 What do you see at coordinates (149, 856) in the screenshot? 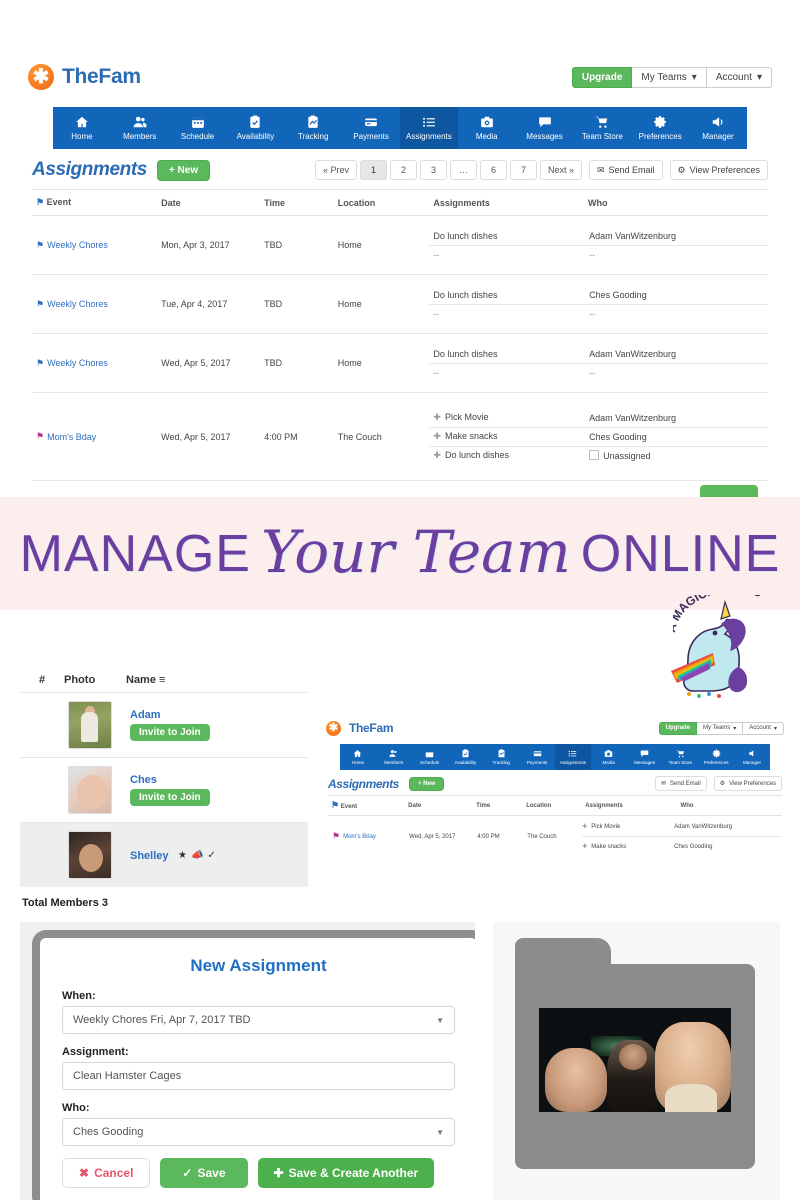
I see `member-name: Shelley` at bounding box center [149, 856].